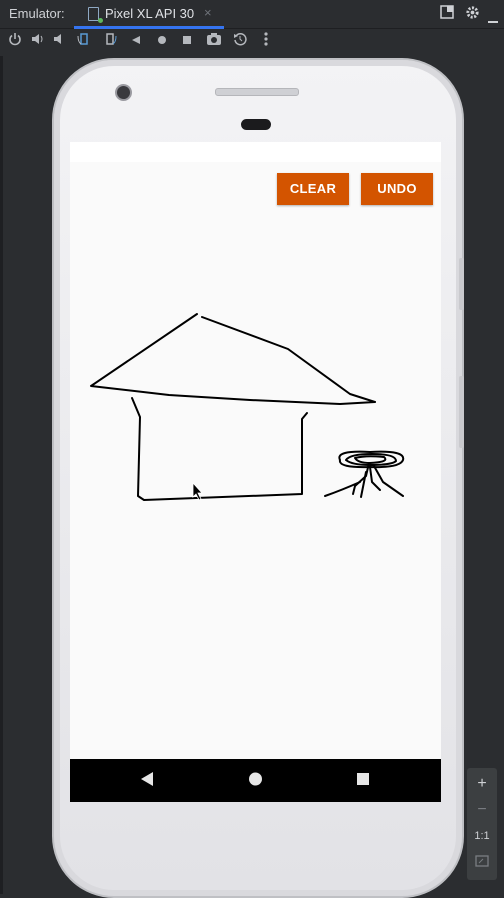  What do you see at coordinates (482, 836) in the screenshot?
I see `zoom-actual-size-button: 1:1` at bounding box center [482, 836].